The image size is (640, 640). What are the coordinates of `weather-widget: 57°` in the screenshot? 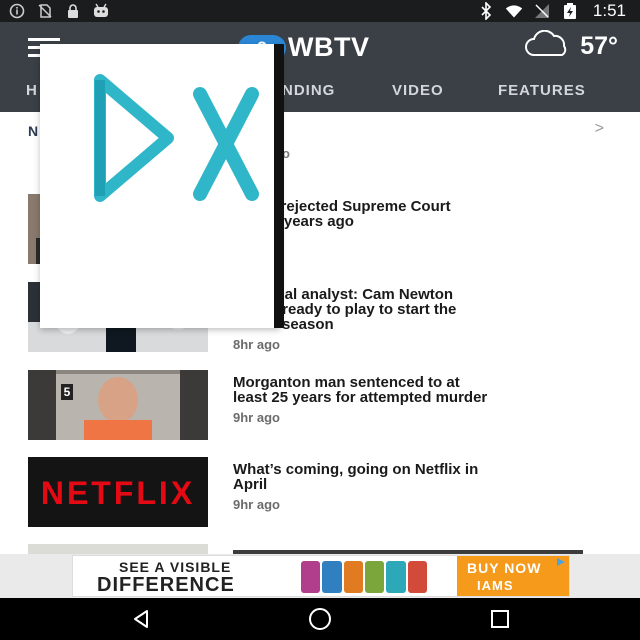 It's located at (570, 46).